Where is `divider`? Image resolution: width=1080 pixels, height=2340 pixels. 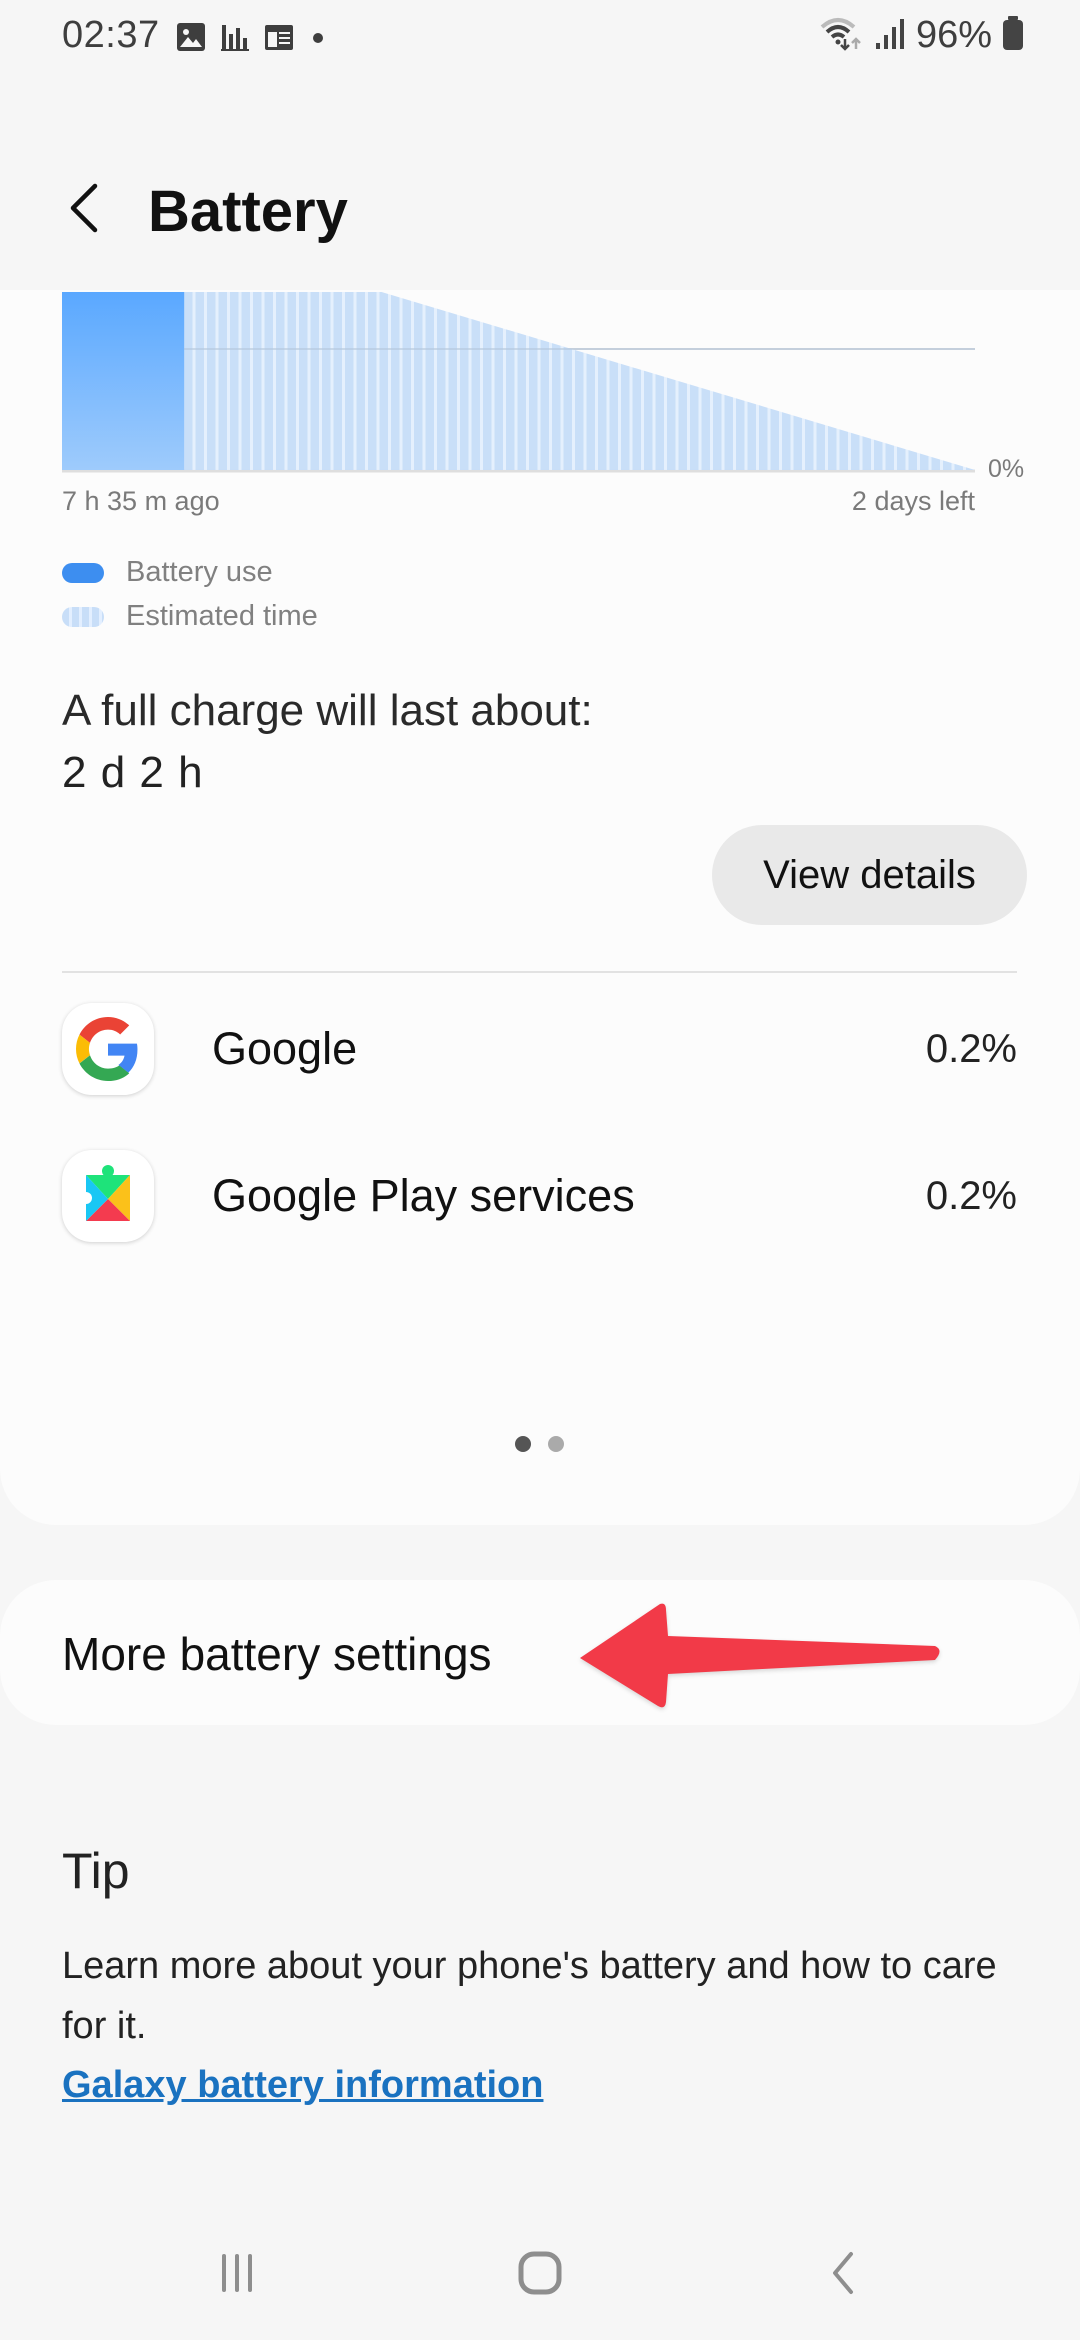
divider is located at coordinates (539, 972).